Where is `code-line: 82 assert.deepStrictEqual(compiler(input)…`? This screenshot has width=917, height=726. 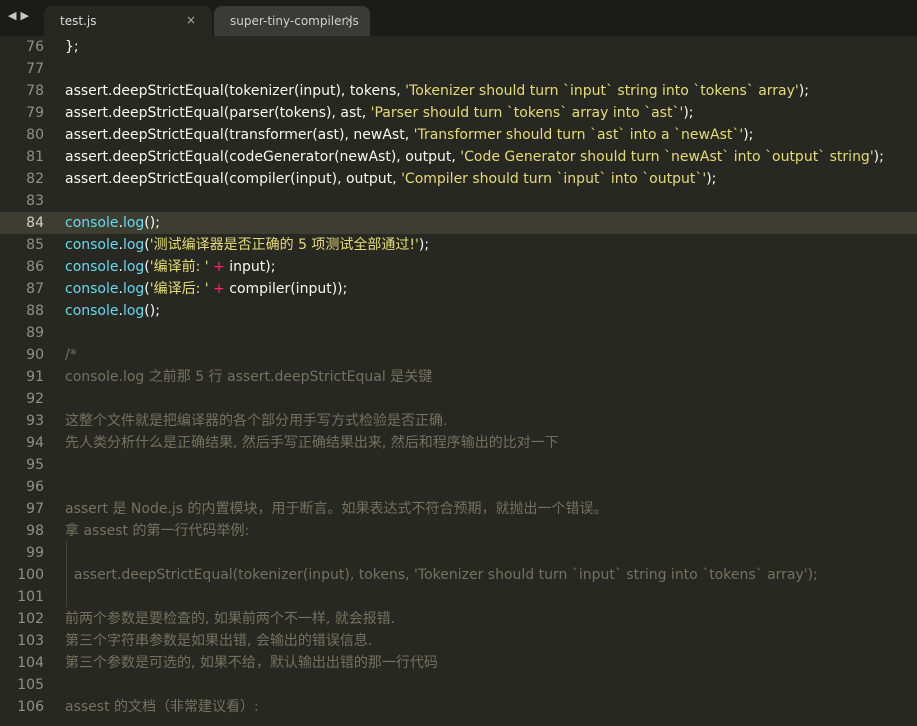 code-line: 82 assert.deepStrictEqual(compiler(input)… is located at coordinates (458, 179).